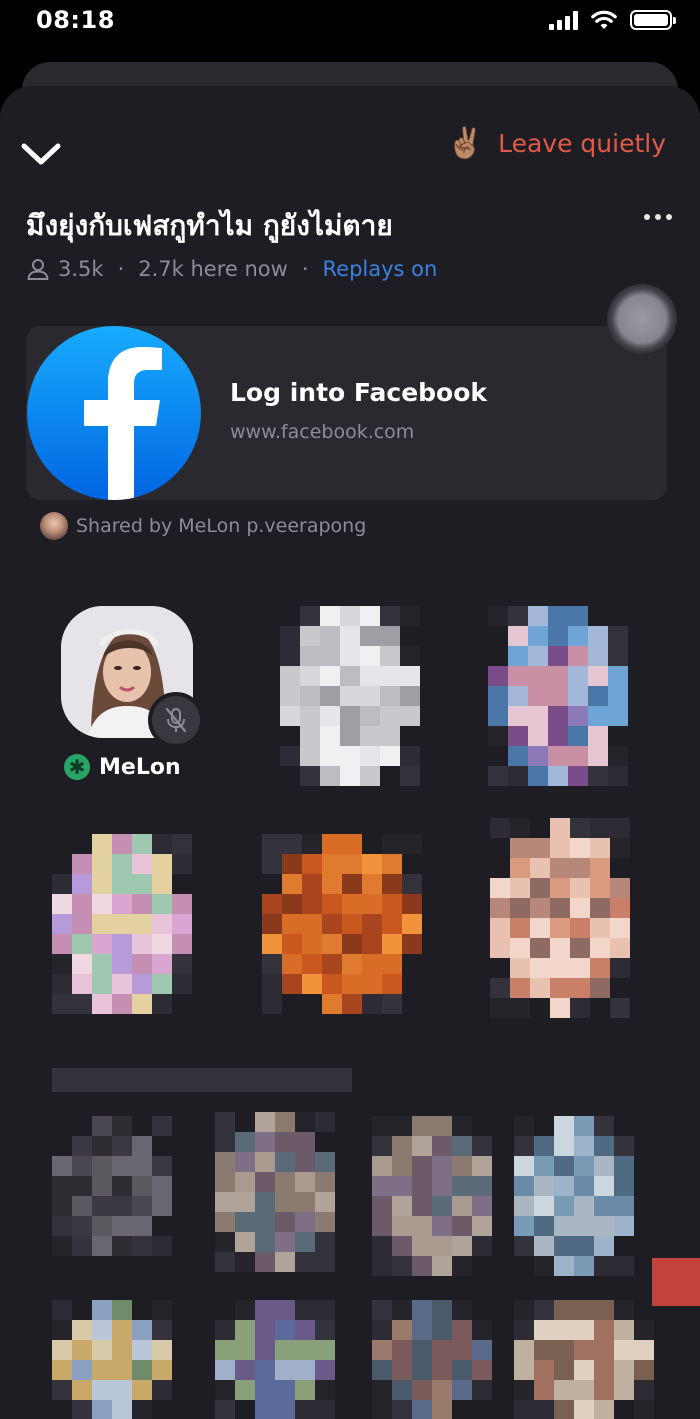  Describe the element at coordinates (81, 269) in the screenshot. I see `listener-count: 3.5k` at that location.